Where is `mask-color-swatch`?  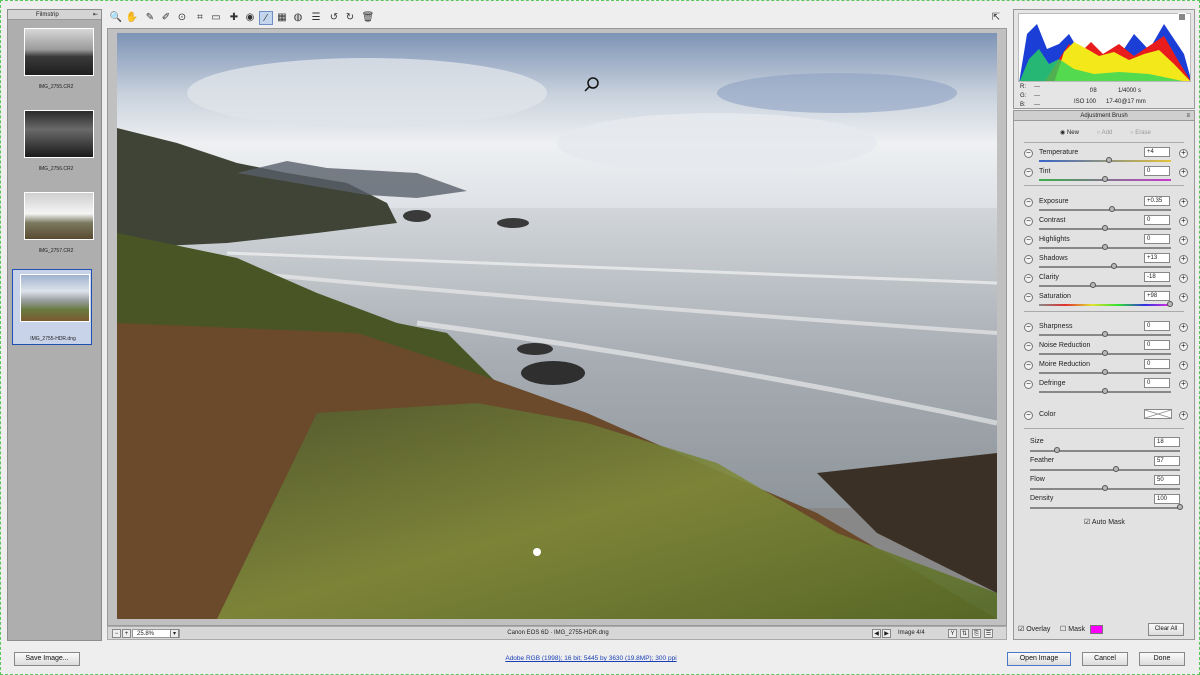
mask-color-swatch is located at coordinates (1096, 629).